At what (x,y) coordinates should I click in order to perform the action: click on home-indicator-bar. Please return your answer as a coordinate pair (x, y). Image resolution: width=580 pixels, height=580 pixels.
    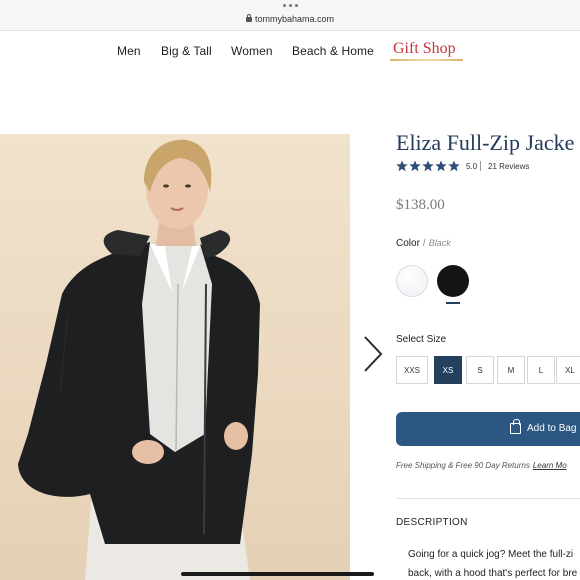
    Looking at the image, I should click on (277, 574).